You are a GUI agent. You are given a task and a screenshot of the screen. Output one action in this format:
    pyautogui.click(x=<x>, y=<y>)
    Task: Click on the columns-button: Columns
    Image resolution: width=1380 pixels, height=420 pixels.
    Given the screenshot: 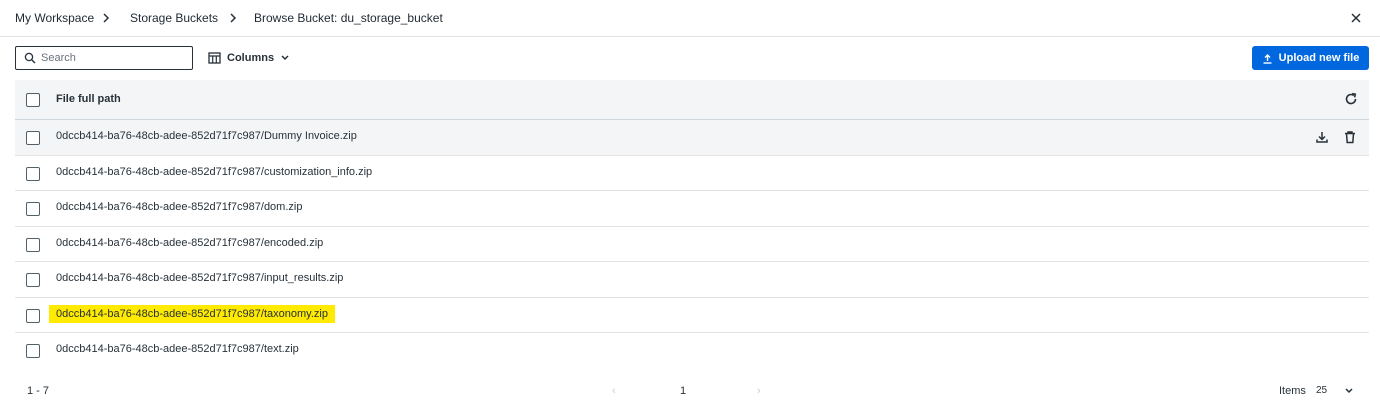 What is the action you would take?
    pyautogui.click(x=249, y=58)
    